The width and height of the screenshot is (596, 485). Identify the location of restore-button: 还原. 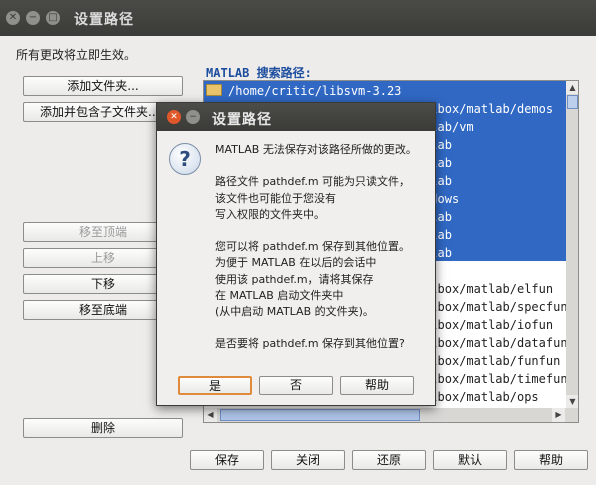
(389, 460).